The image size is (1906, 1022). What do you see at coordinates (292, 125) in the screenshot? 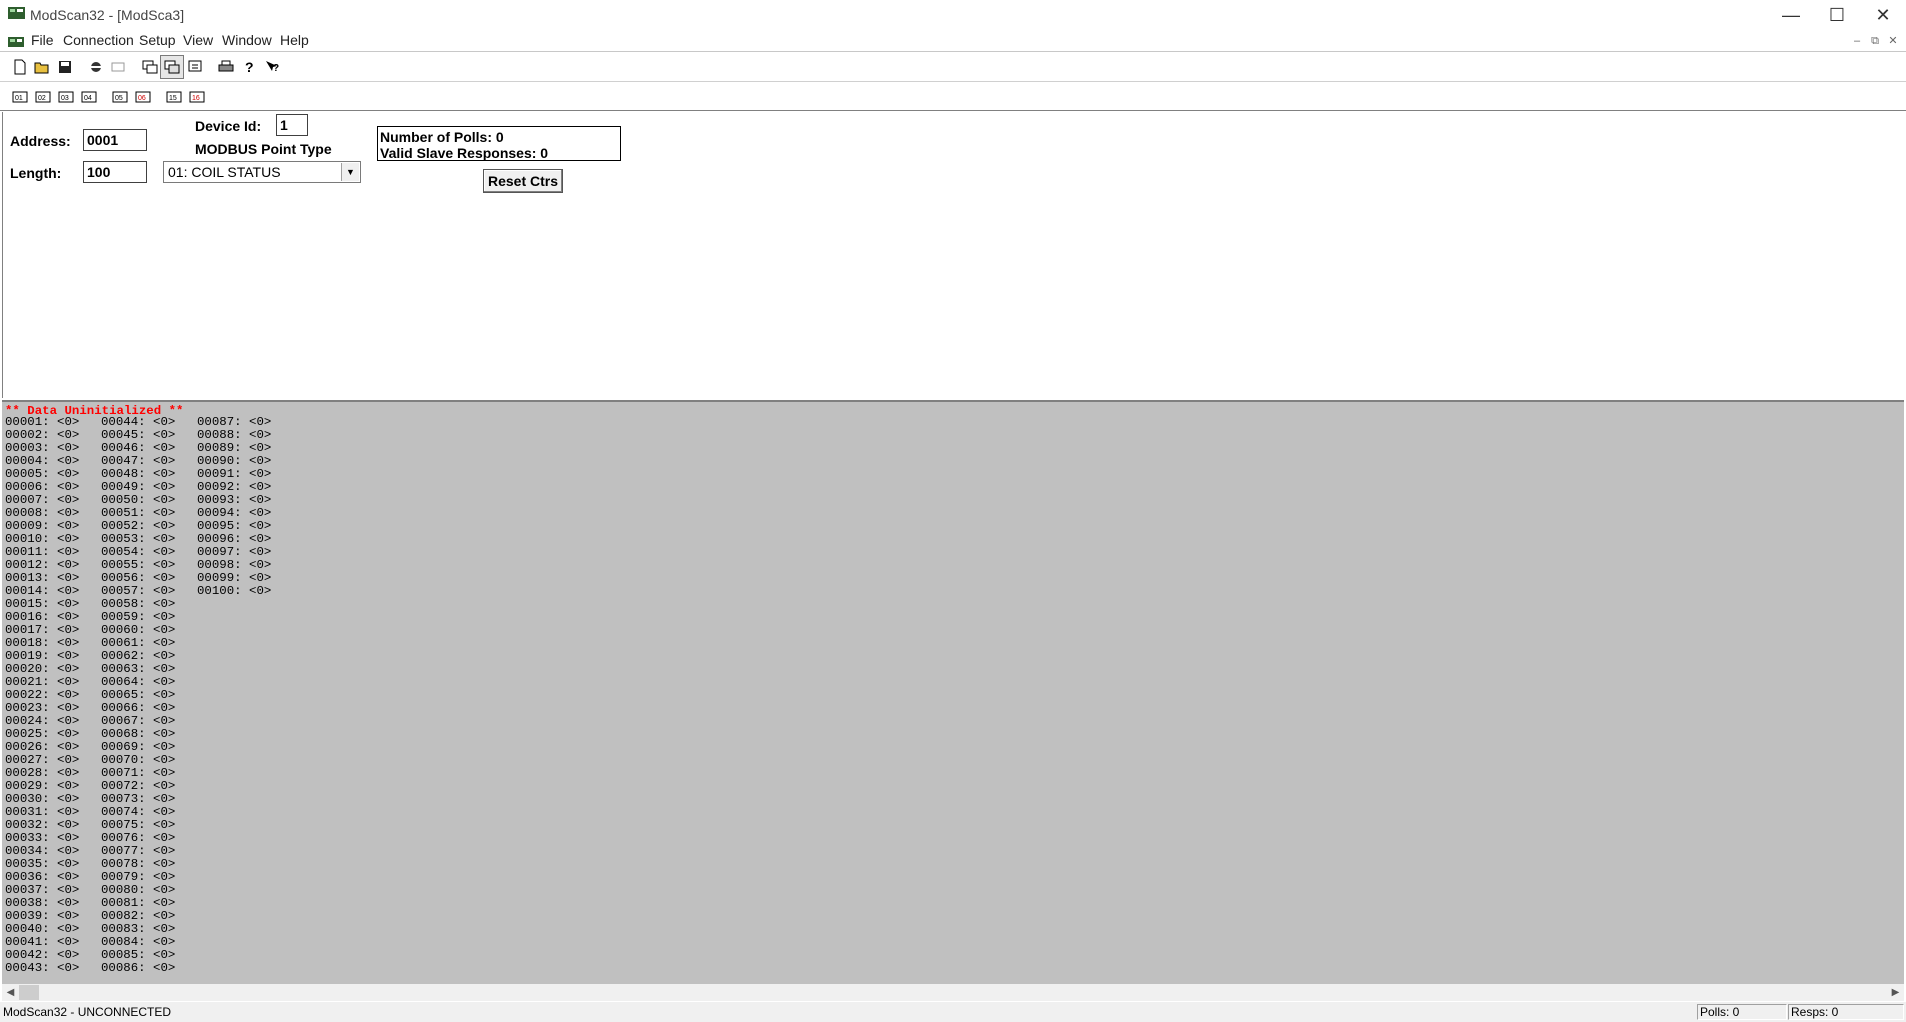
I see `device-id-input: 1` at bounding box center [292, 125].